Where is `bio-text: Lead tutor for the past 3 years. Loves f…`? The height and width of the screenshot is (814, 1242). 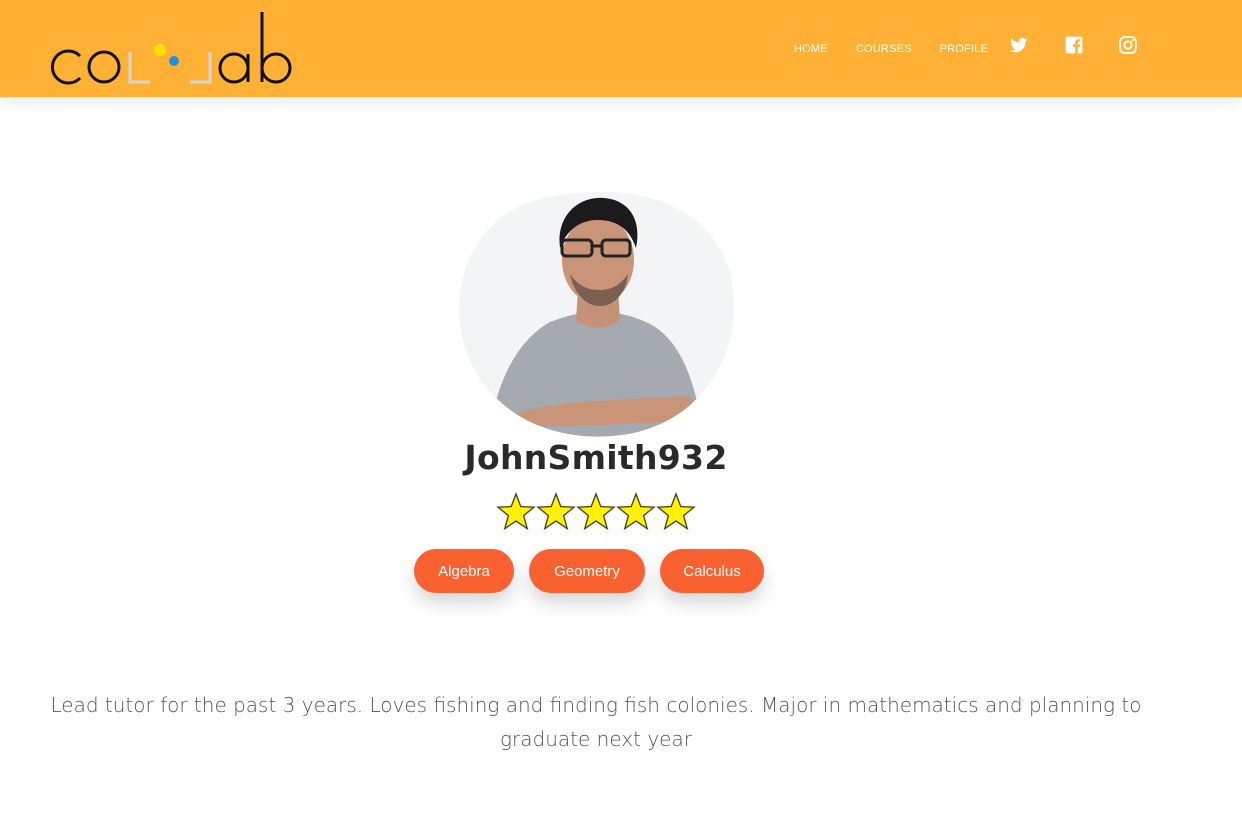
bio-text: Lead tutor for the past 3 years. Loves f… is located at coordinates (596, 722).